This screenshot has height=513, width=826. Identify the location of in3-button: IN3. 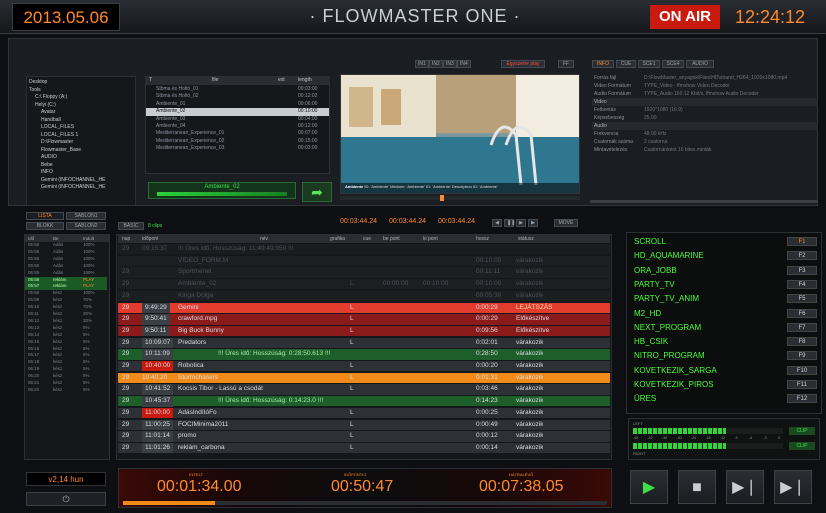
(450, 64).